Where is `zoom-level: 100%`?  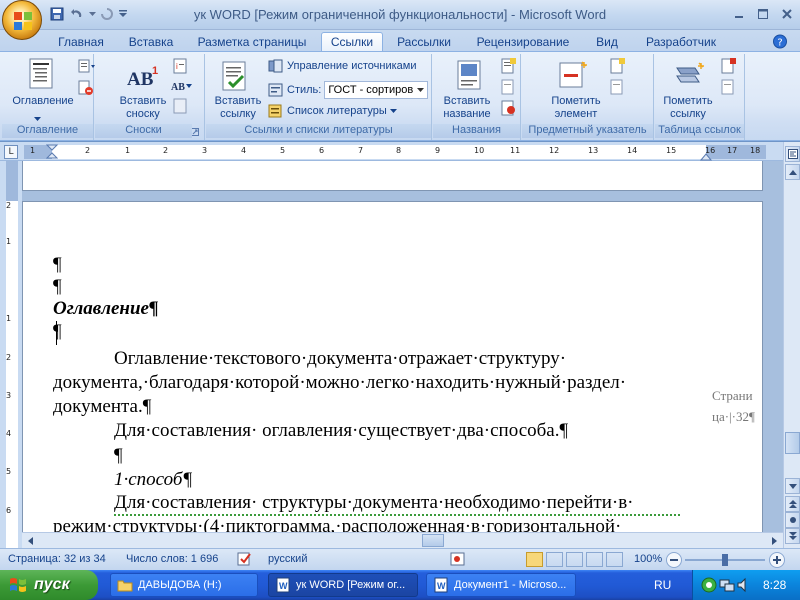
zoom-level: 100% is located at coordinates (648, 559).